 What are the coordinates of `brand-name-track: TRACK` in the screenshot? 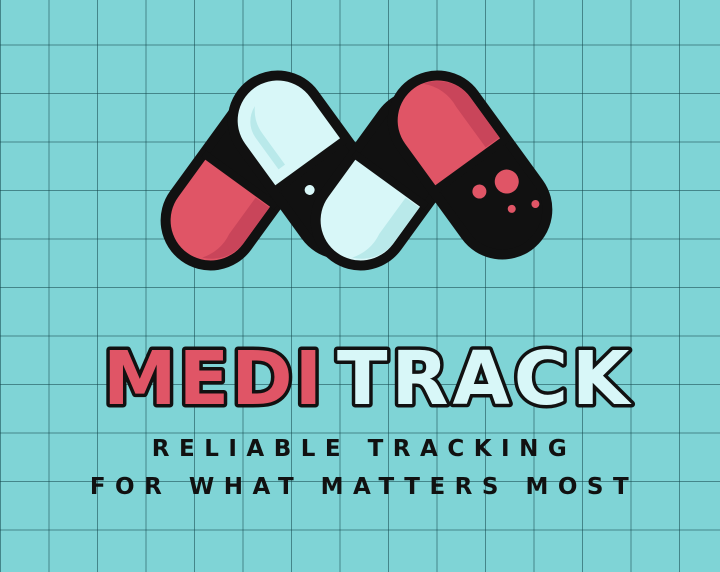 It's located at (485, 379).